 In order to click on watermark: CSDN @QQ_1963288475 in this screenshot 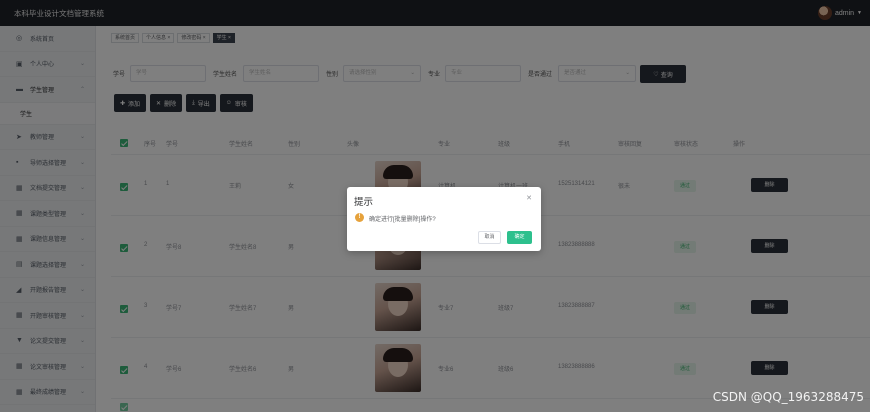, I will do `click(788, 397)`.